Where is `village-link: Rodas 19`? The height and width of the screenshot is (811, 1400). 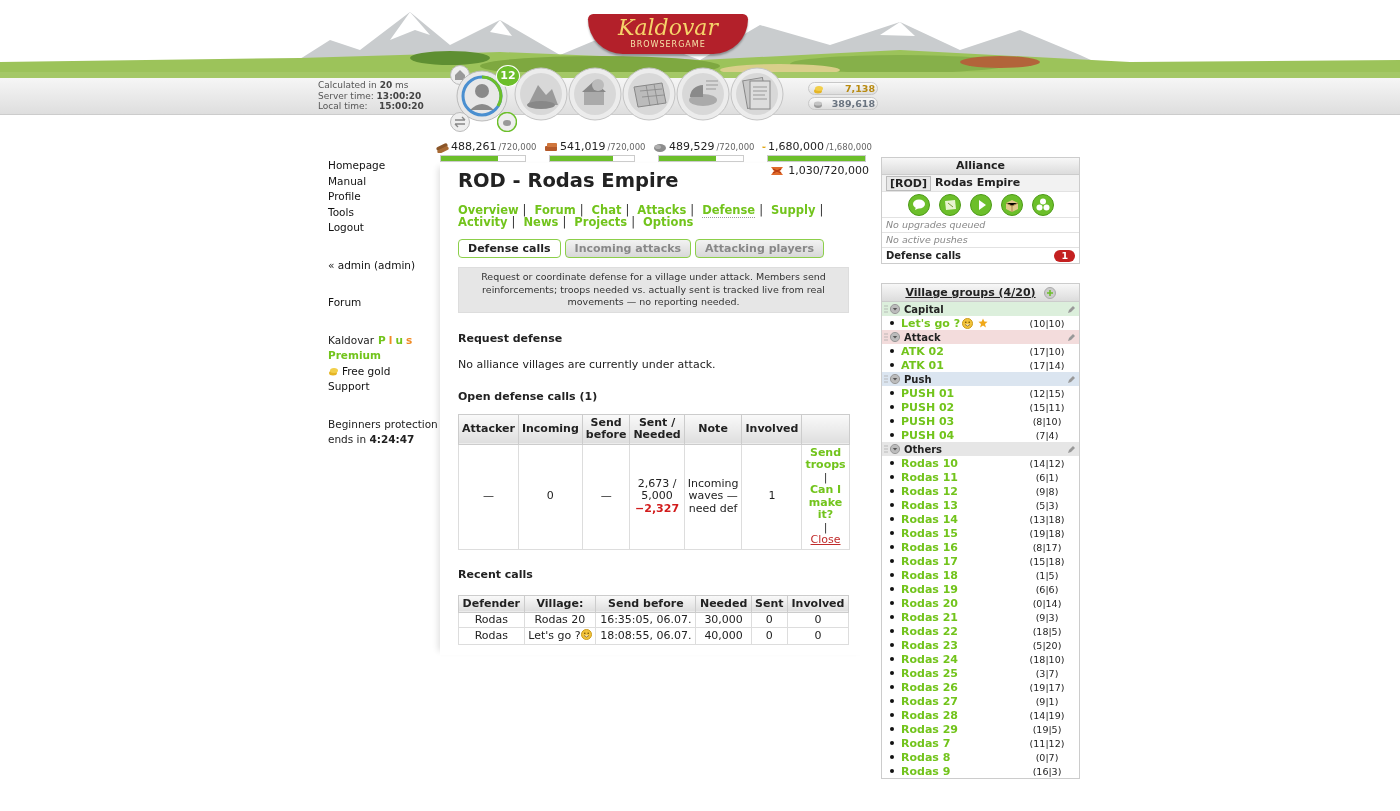
village-link: Rodas 19 is located at coordinates (929, 589).